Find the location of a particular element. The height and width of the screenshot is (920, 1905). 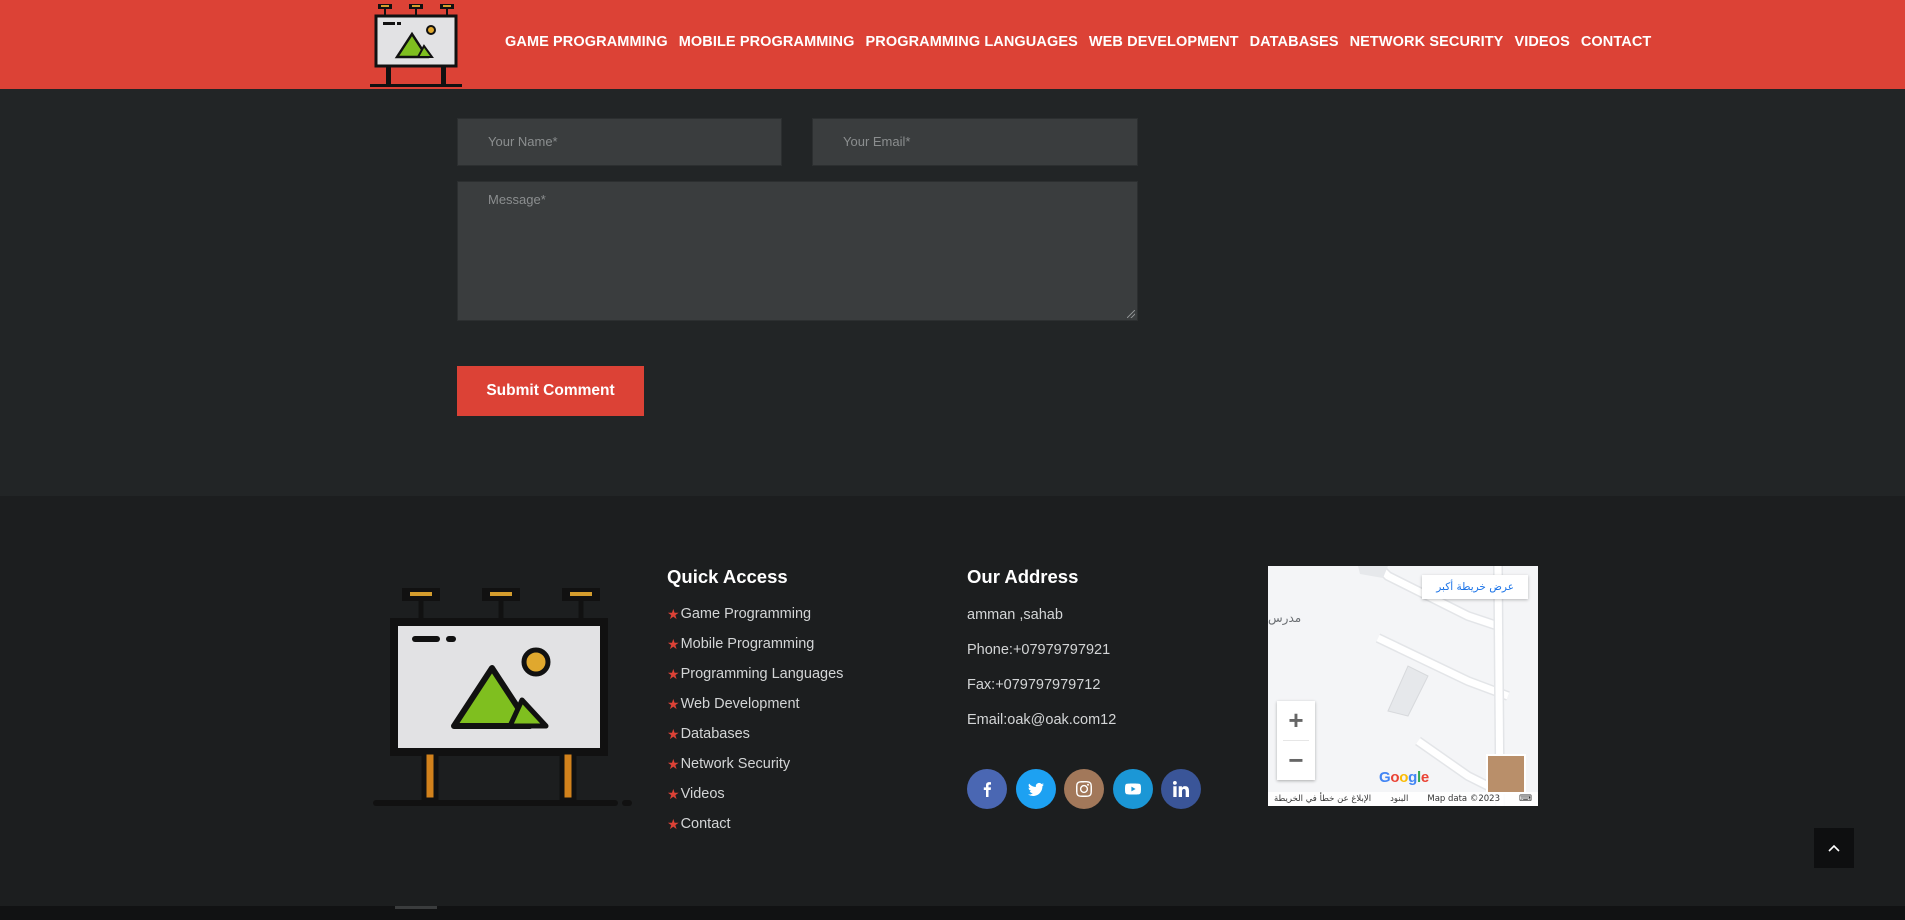

nav-web-development: WEB DEVELOPMENT is located at coordinates (1164, 42).